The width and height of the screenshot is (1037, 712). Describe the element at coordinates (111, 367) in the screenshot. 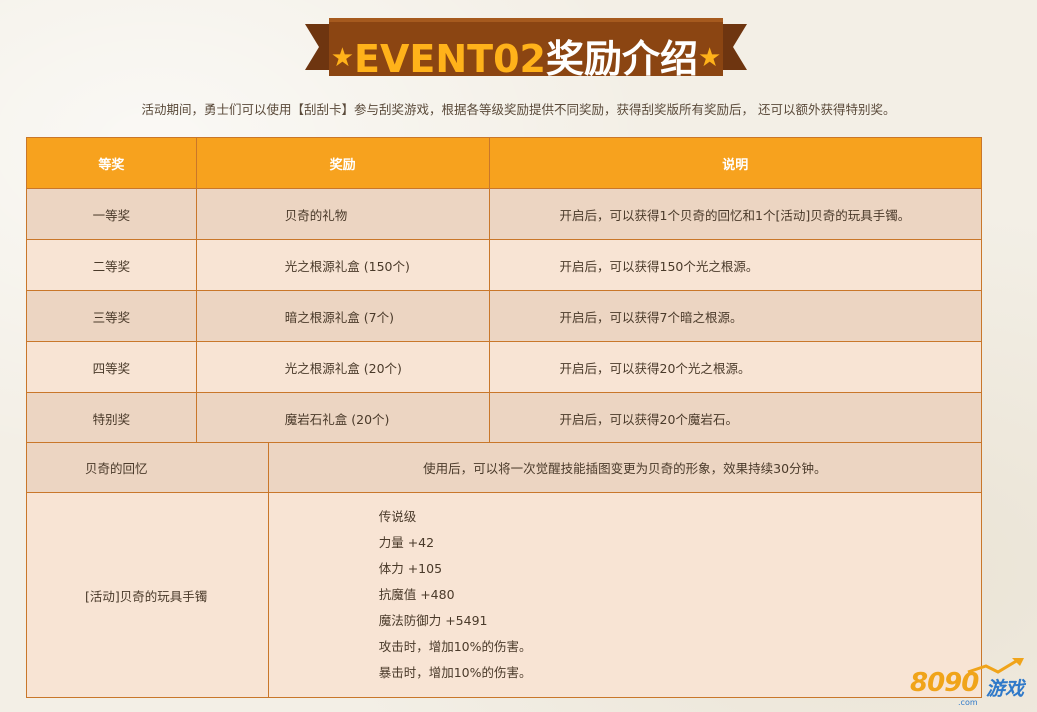

I see `tier-cell: 四等奖` at that location.